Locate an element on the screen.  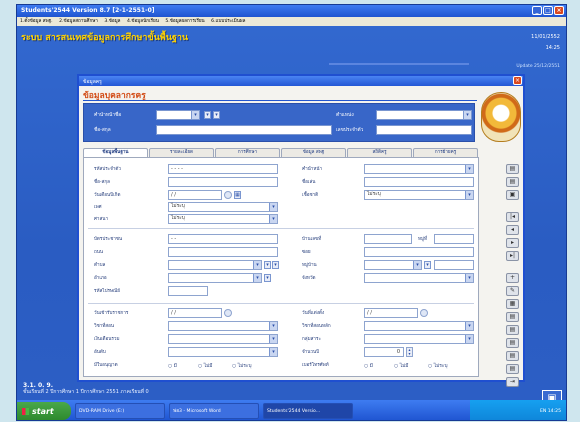
work-label: กลุ่มสาระ is located at coordinates (311, 339).